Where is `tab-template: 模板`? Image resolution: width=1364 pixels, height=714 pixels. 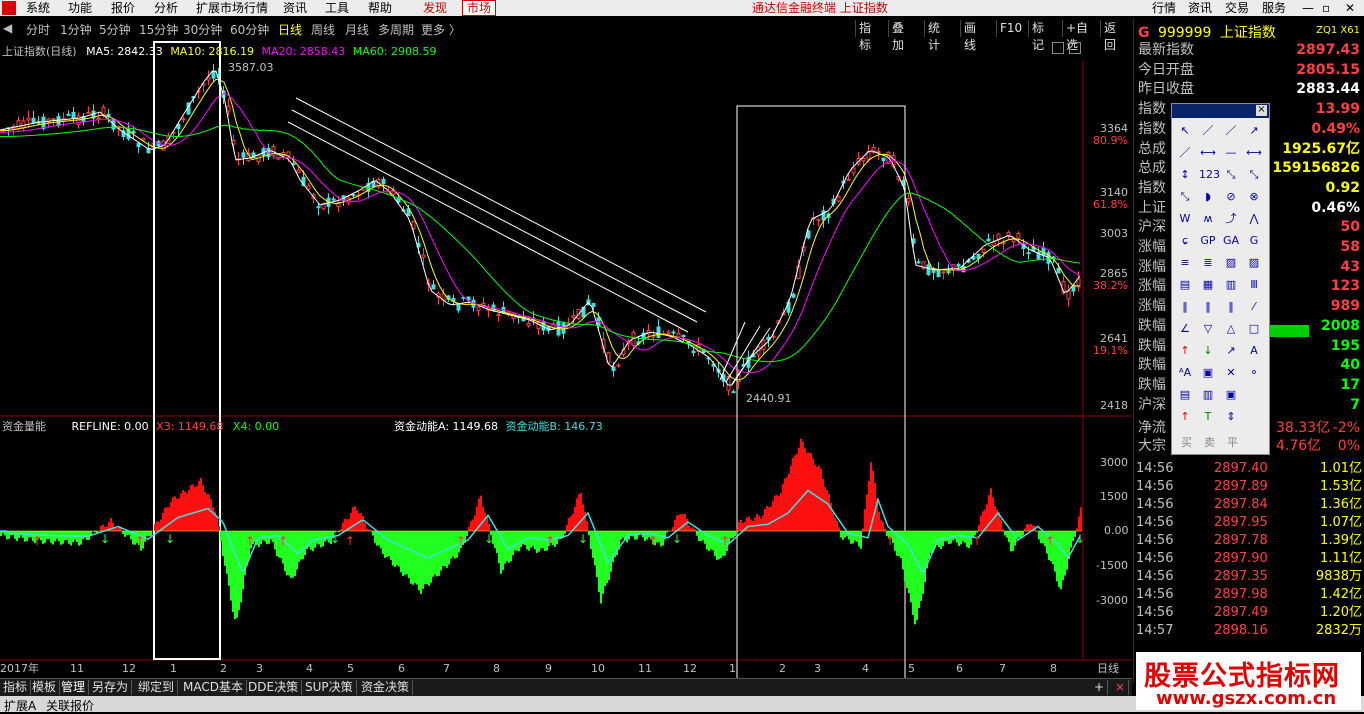
tab-template: 模板 is located at coordinates (44, 687).